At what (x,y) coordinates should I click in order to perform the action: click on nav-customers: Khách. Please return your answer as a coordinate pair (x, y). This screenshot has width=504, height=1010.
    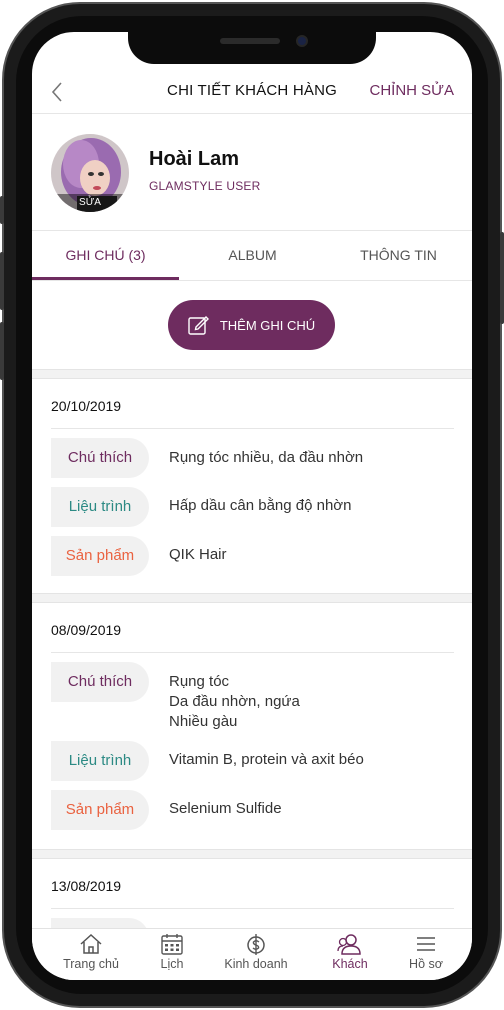
    Looking at the image, I should click on (350, 956).